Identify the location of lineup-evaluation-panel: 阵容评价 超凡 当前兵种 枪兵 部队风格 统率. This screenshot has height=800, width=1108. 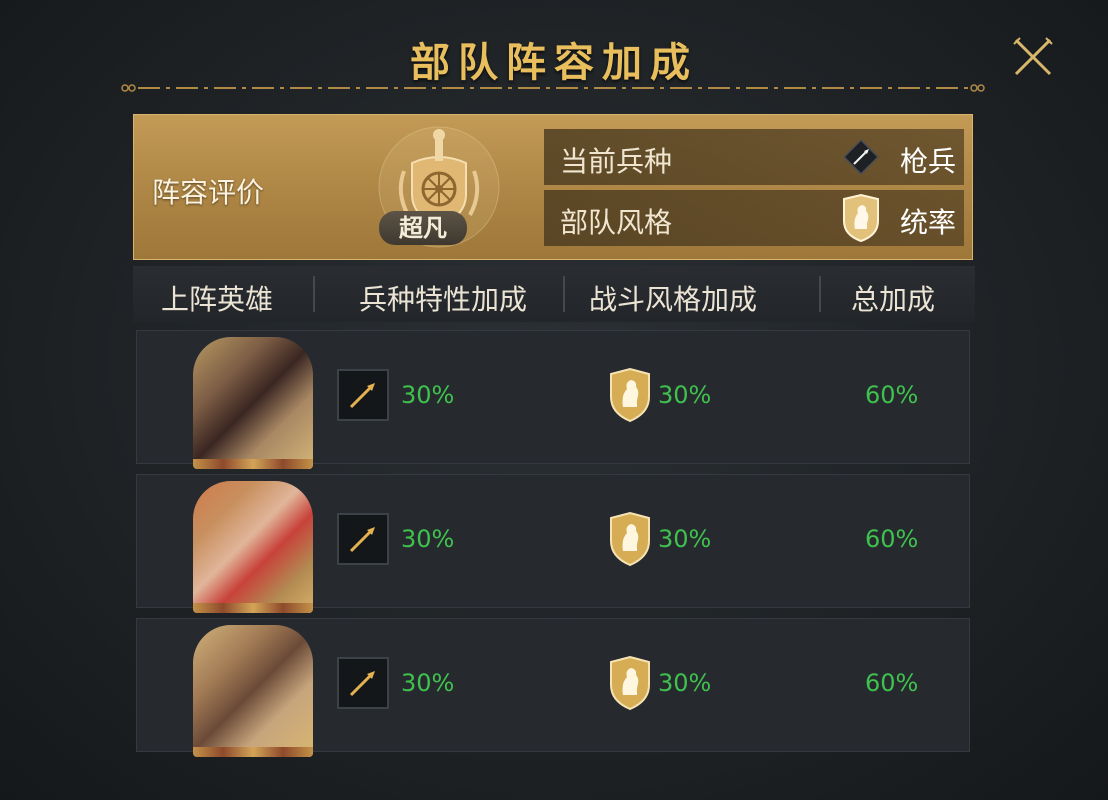
(553, 187).